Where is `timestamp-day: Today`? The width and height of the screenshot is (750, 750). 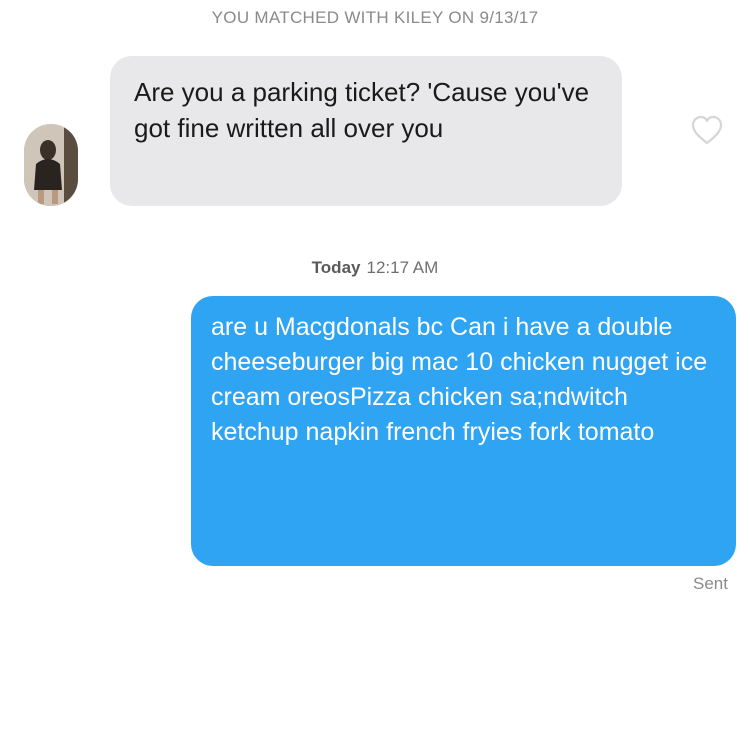
timestamp-day: Today is located at coordinates (336, 267).